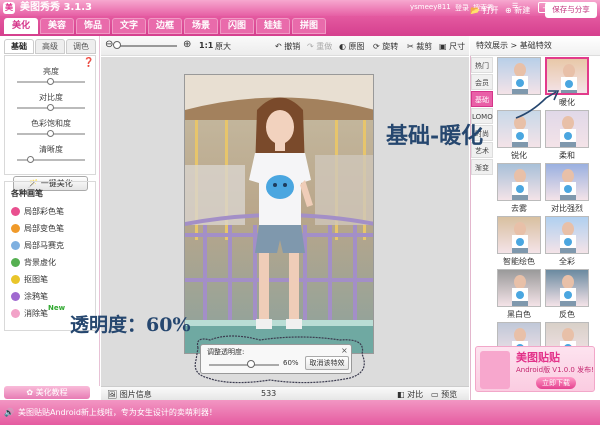  Describe the element at coordinates (495, 370) in the screenshot. I see `ad-phone-icon` at that location.